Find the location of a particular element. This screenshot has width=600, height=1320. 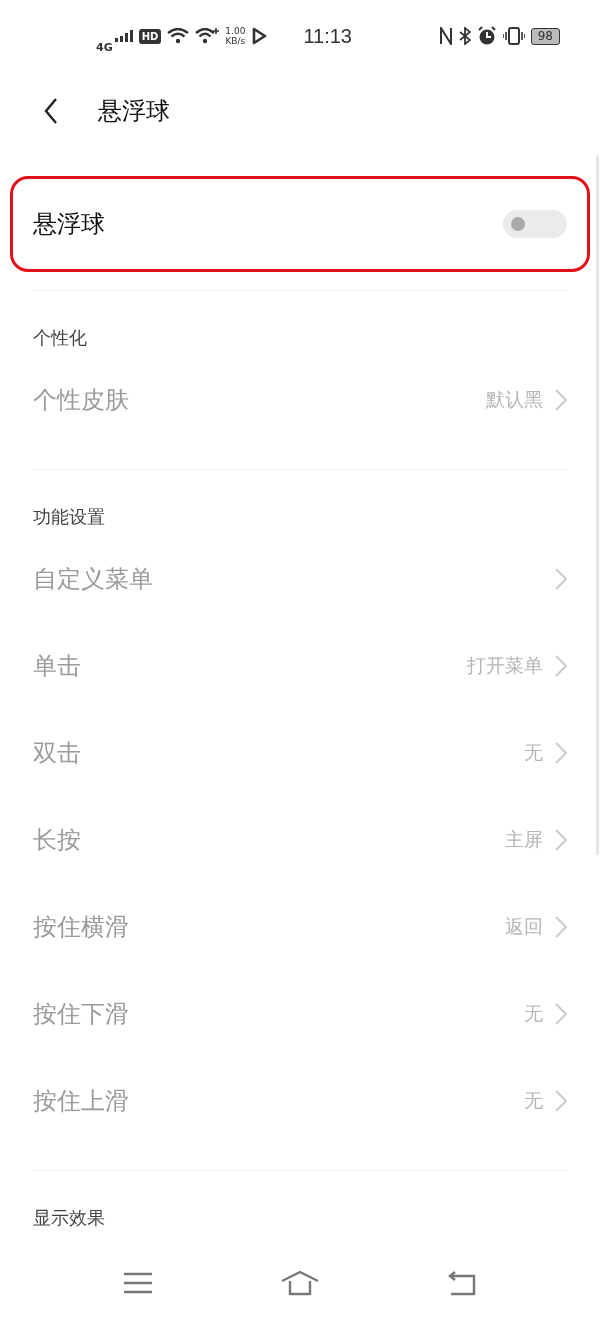

section-title: 个性化 is located at coordinates (60, 338).